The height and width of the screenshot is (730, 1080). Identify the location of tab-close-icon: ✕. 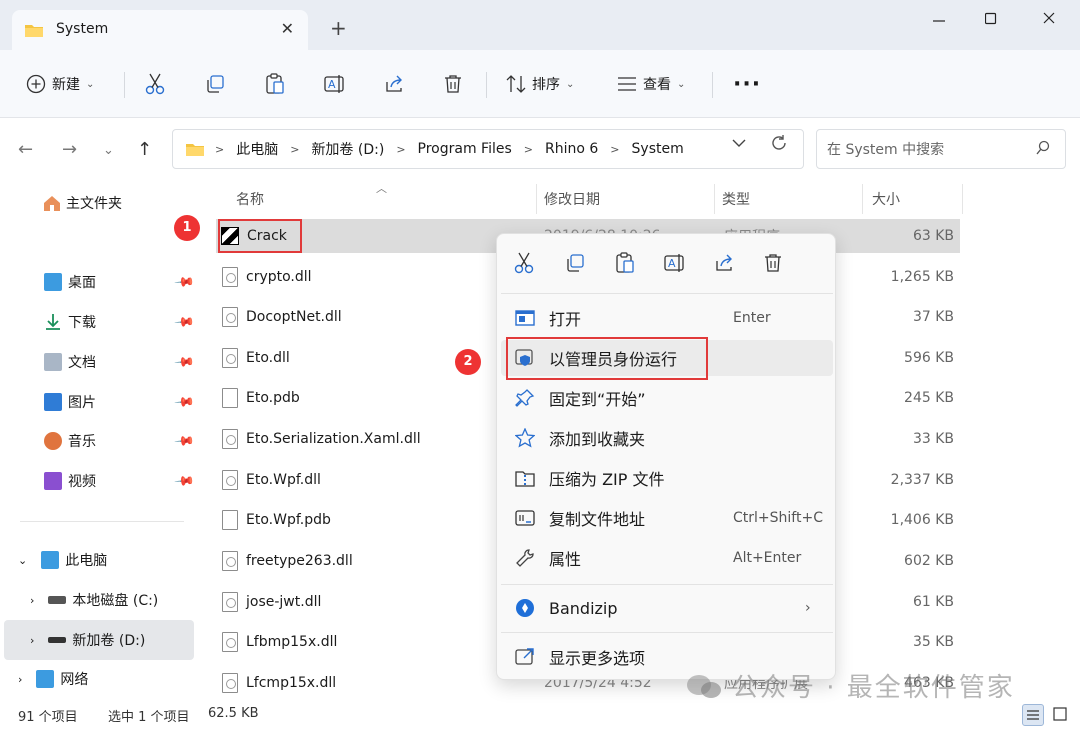
(287, 28).